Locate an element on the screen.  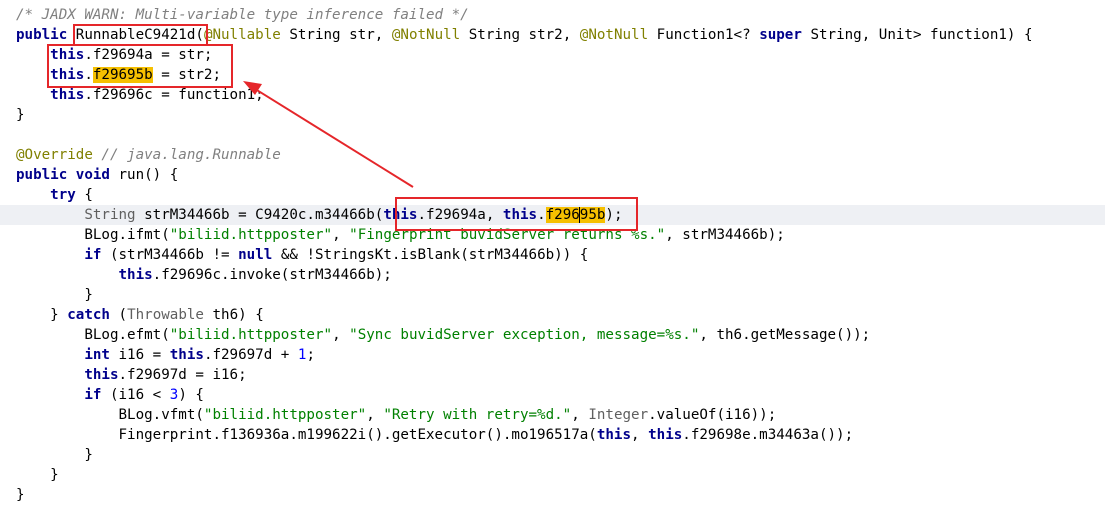
keyword: void is located at coordinates (92, 175).